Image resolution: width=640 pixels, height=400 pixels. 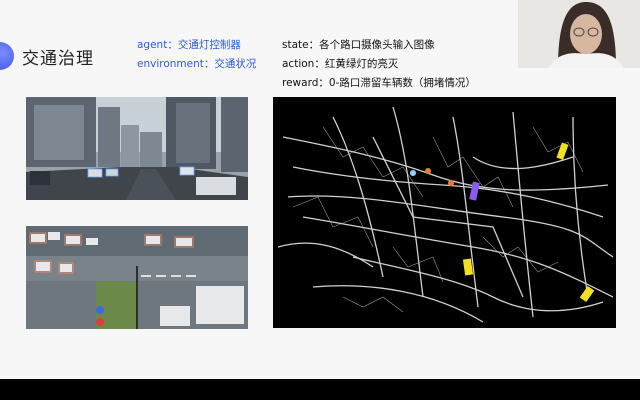 What do you see at coordinates (579, 34) in the screenshot?
I see `presenter-webcam` at bounding box center [579, 34].